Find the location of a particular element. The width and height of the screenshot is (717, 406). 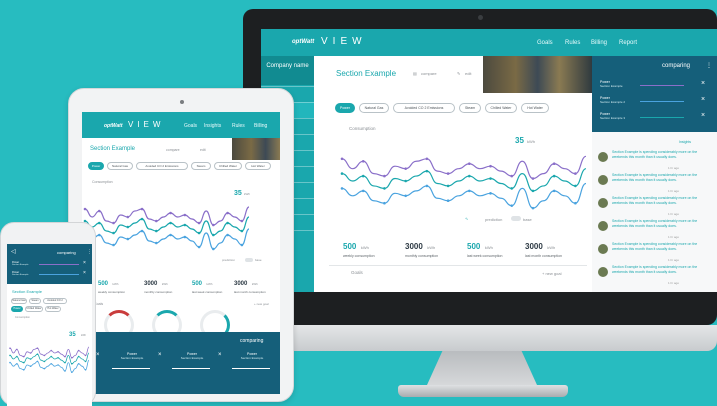

kpi-value: 3000 is located at coordinates (241, 284).